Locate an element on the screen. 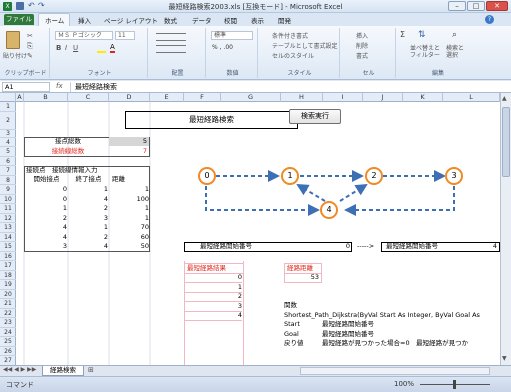 This screenshot has height=392, width=511. edge-dist: 60 is located at coordinates (129, 237).